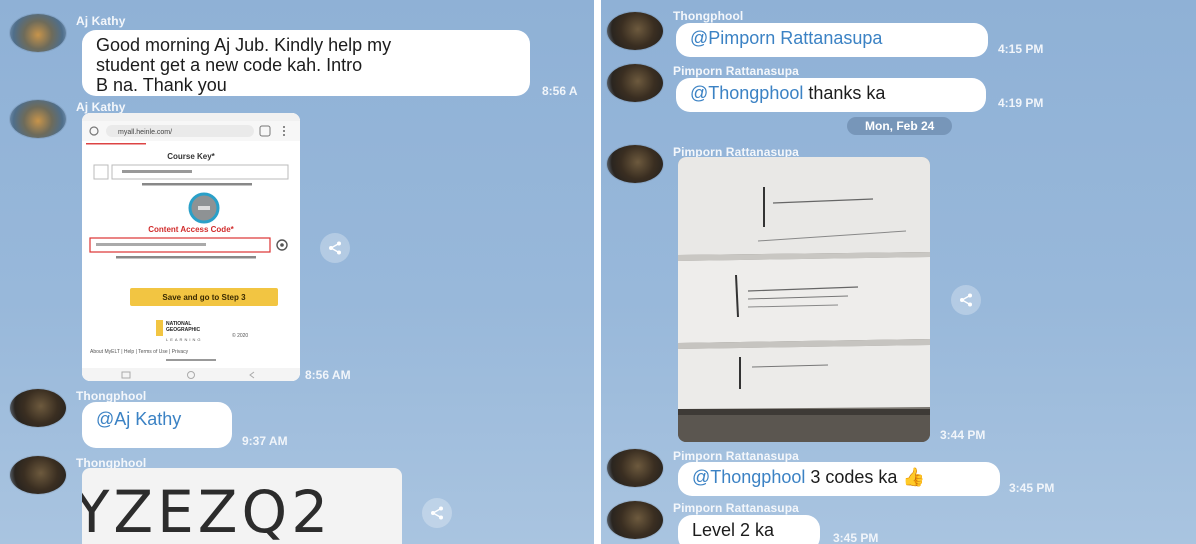 The image size is (1196, 544). What do you see at coordinates (138, 419) in the screenshot?
I see `mention-link: @Aj Kathy` at bounding box center [138, 419].